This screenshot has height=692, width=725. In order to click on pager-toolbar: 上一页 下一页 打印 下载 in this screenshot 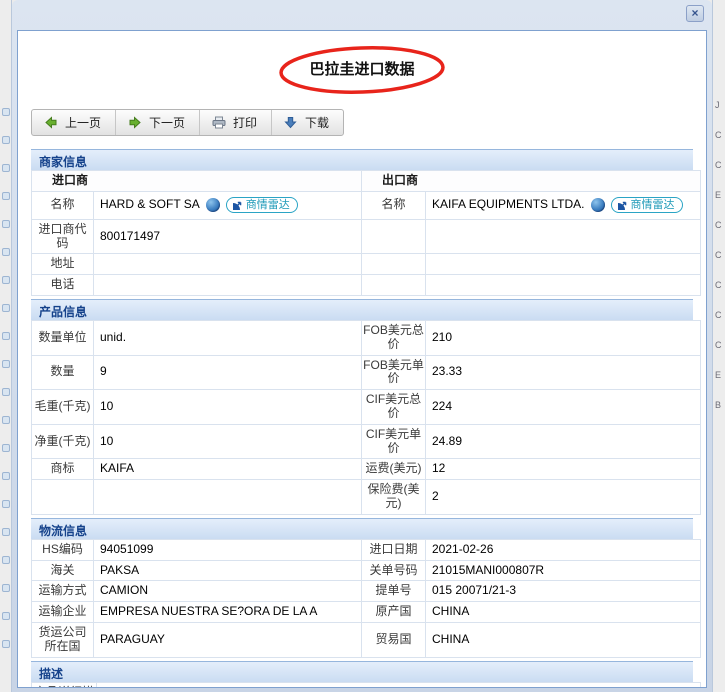, I will do `click(188, 122)`.